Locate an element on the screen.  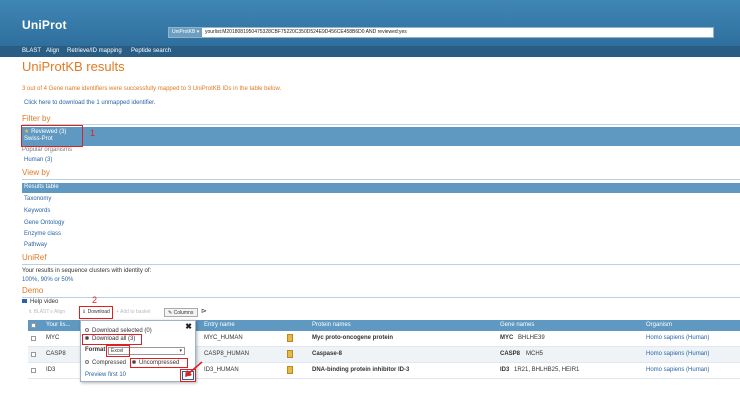
basket-label: Add to basket is located at coordinates (135, 312).